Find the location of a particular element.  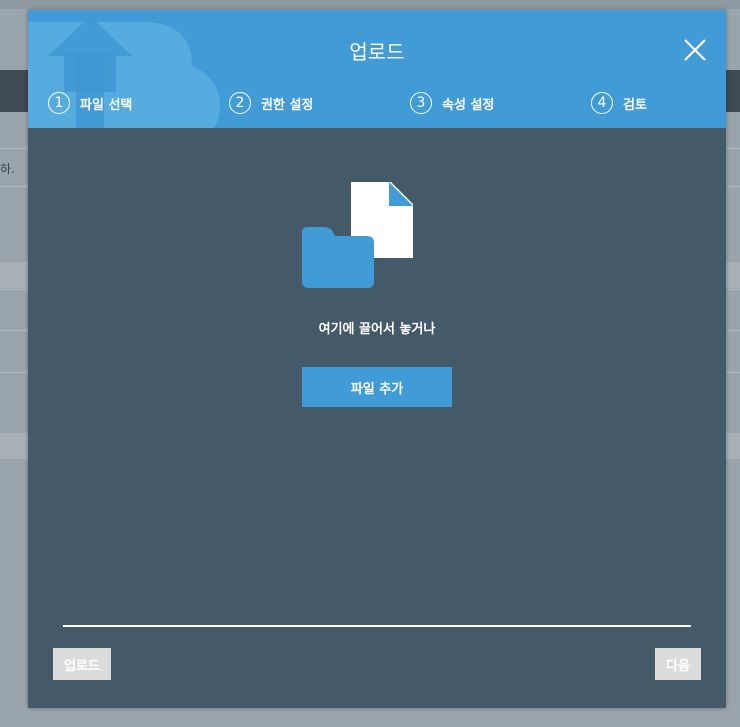

step-label: 파일 선택 is located at coordinates (106, 105).